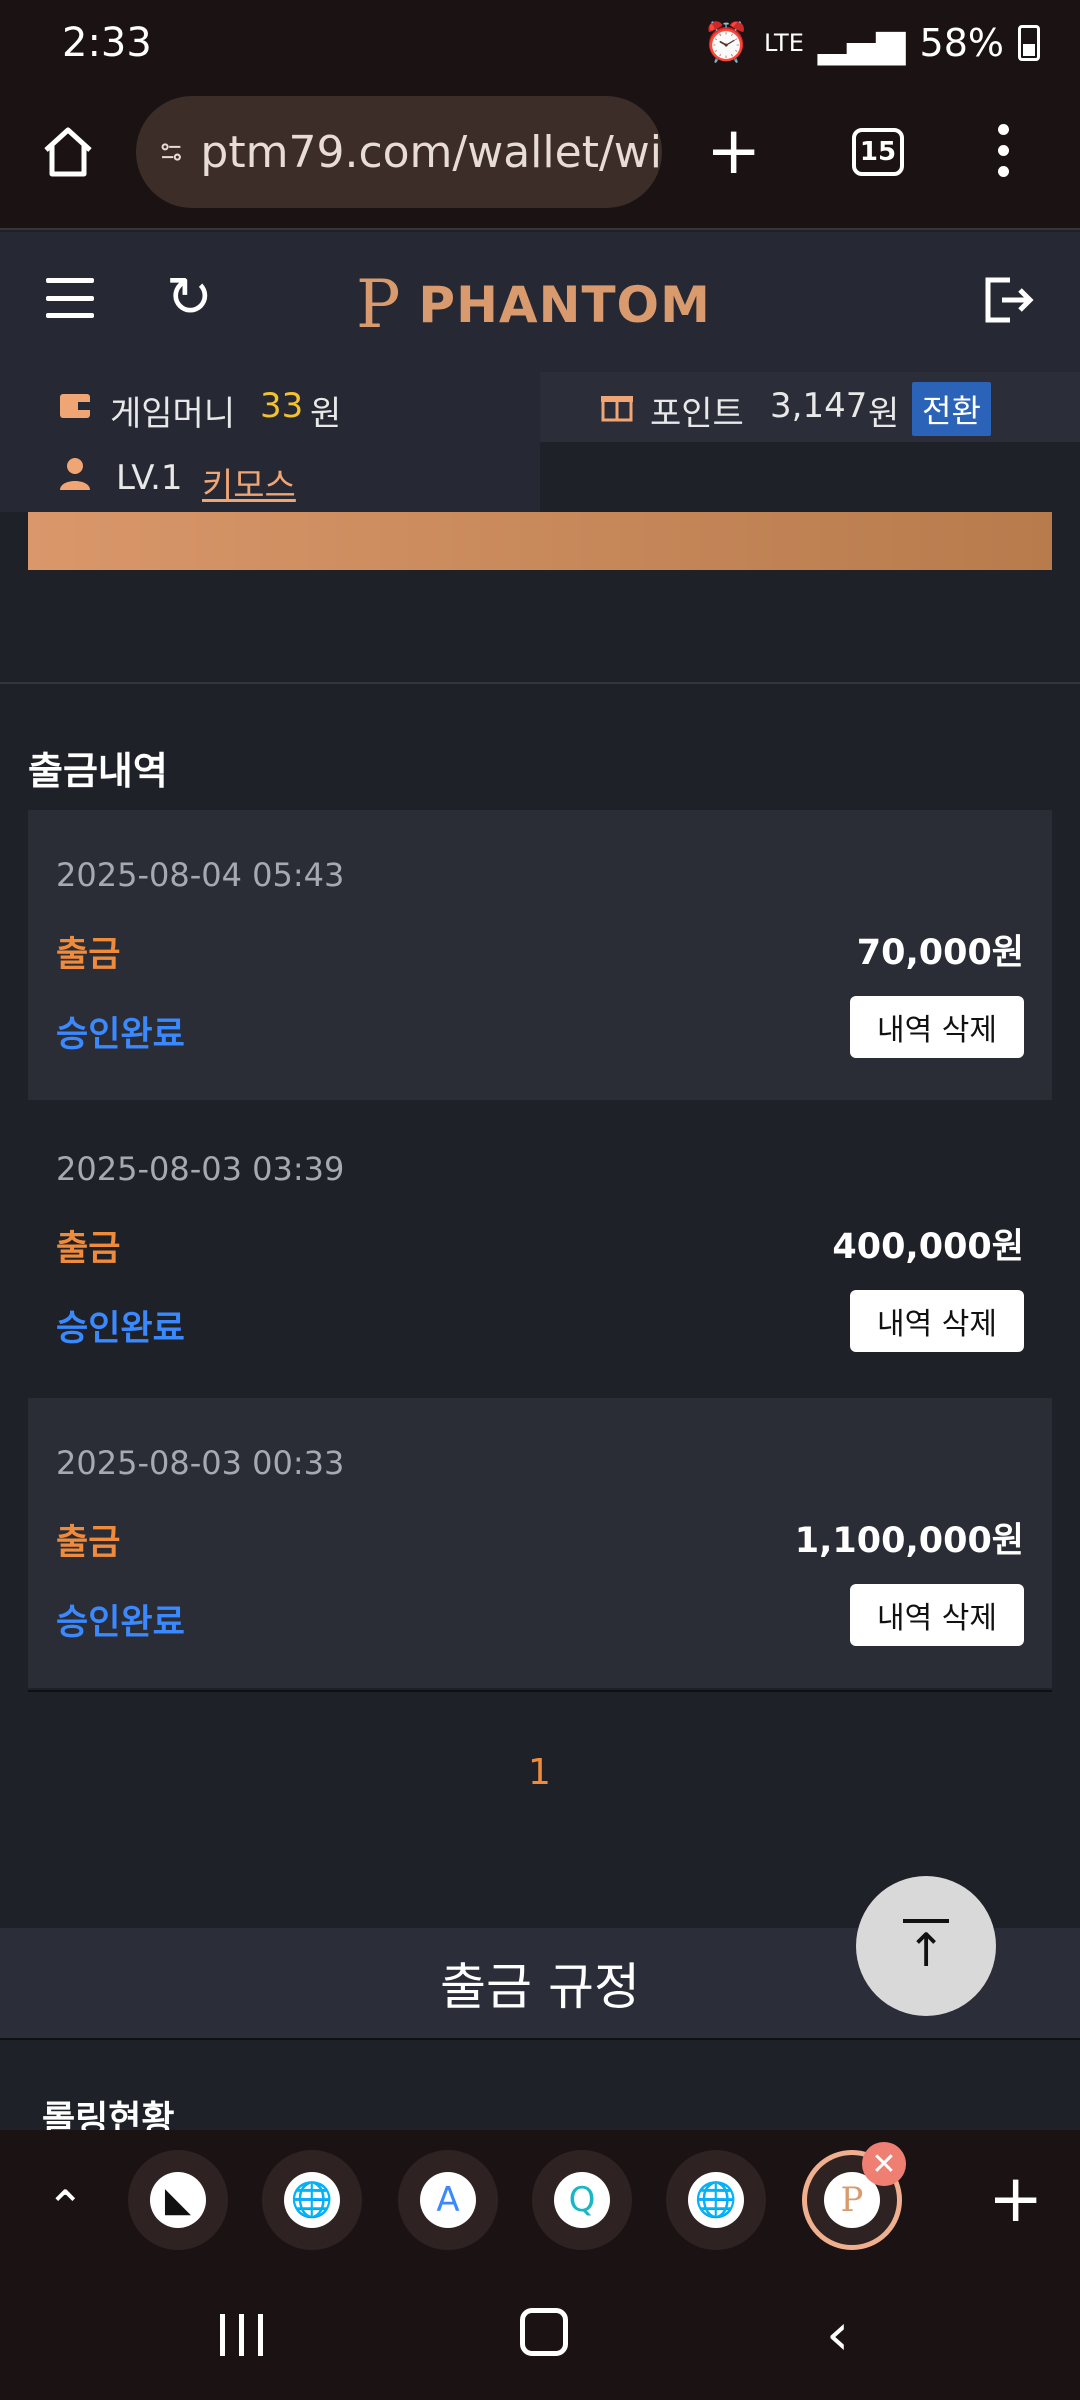  I want to click on url-text: ptm79.com/wallet/wi, so click(431, 152).